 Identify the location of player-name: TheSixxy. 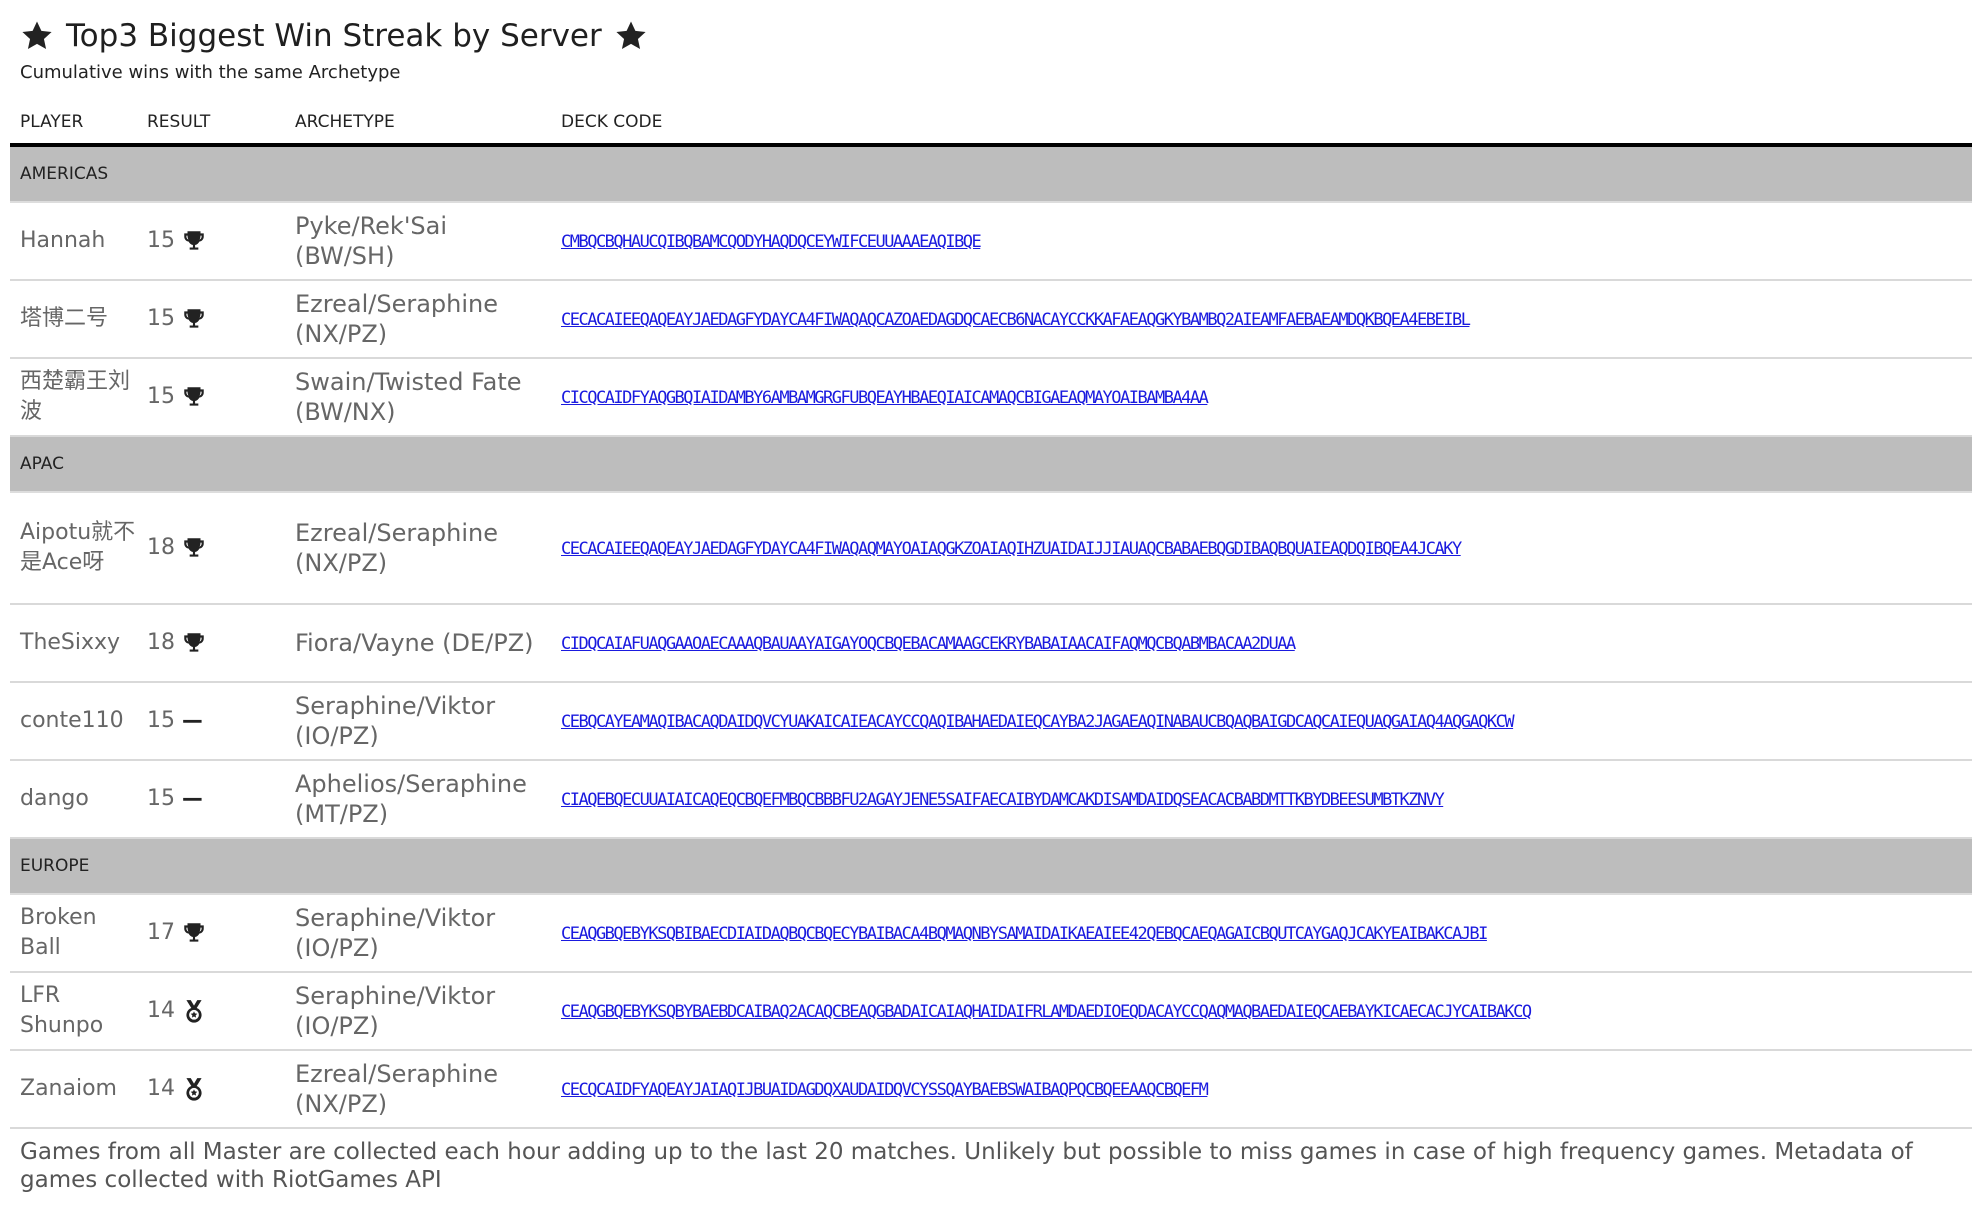
(73, 643).